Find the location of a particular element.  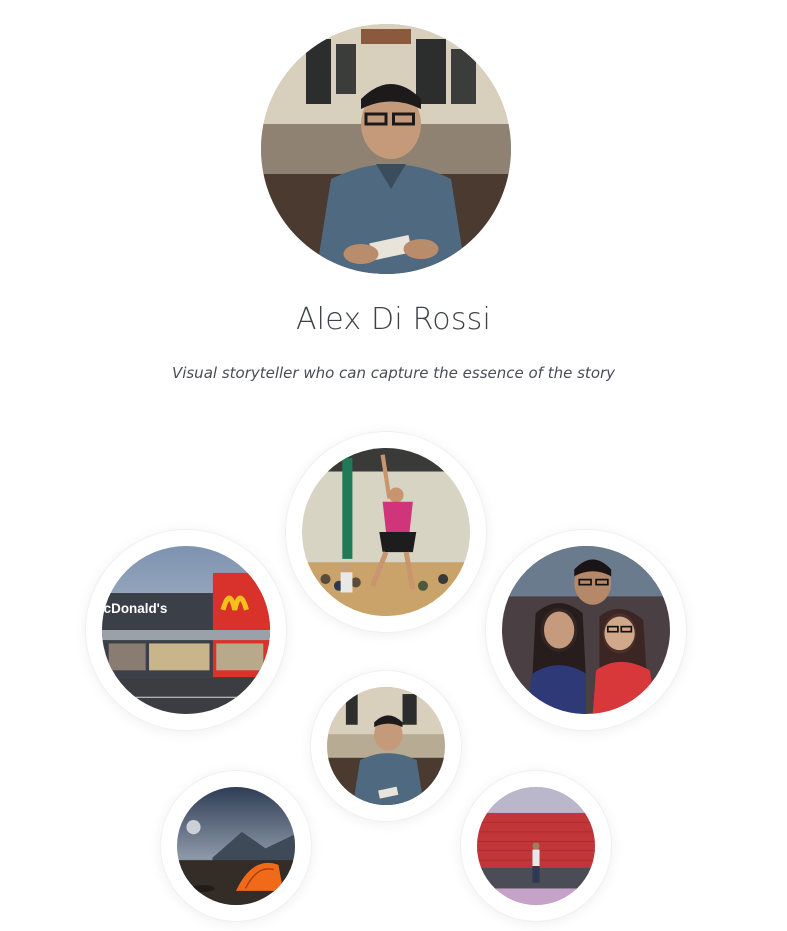

profile-avatar is located at coordinates (386, 149).